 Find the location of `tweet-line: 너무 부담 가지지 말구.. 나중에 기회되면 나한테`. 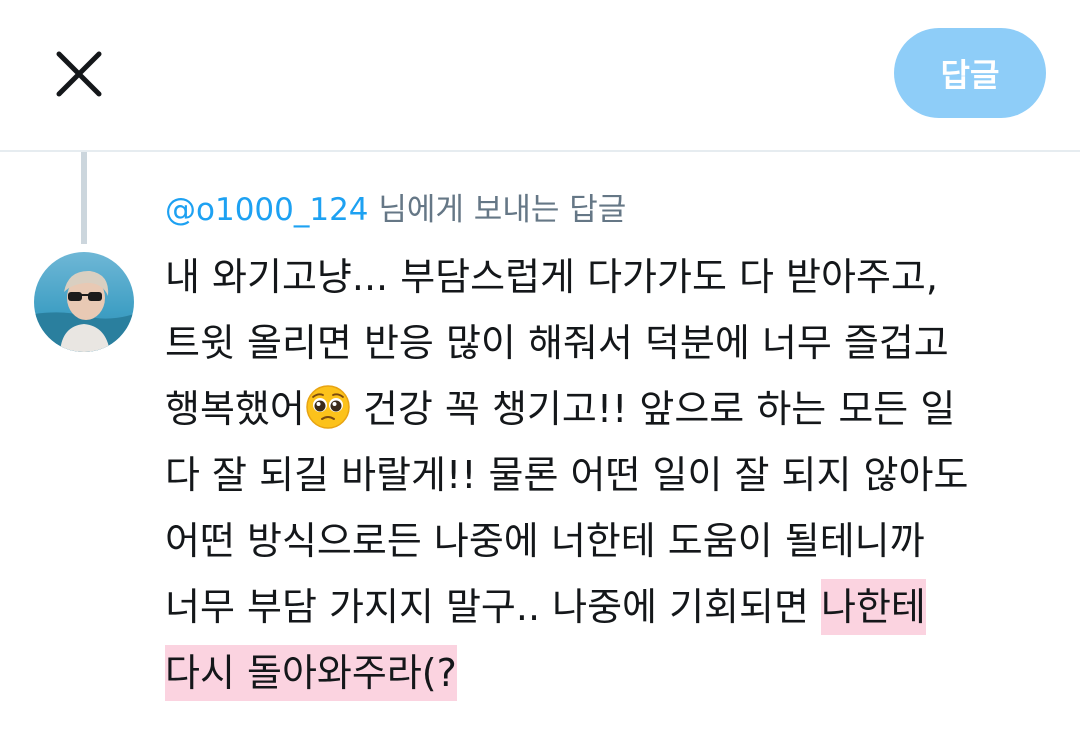

tweet-line: 너무 부담 가지지 말구.. 나중에 기회되면 나한테 is located at coordinates (615, 607).